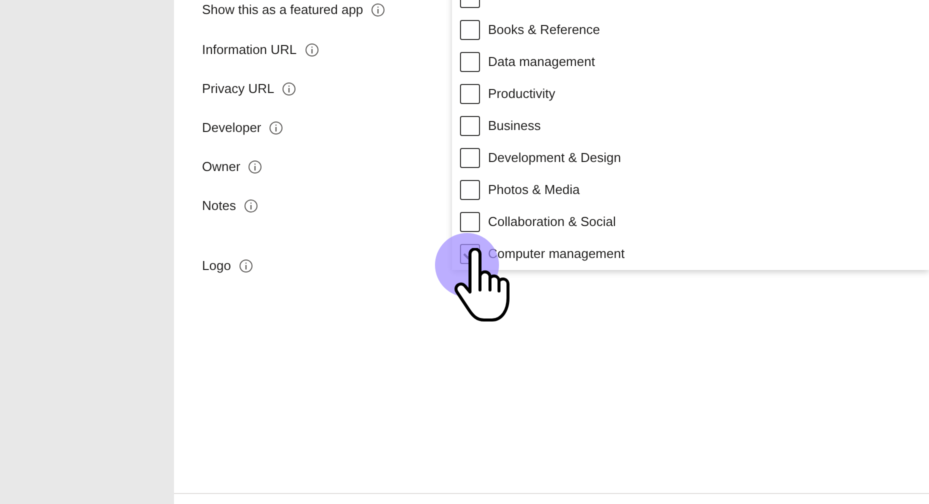 The image size is (929, 504). Describe the element at coordinates (514, 126) in the screenshot. I see `option-label: Business` at that location.